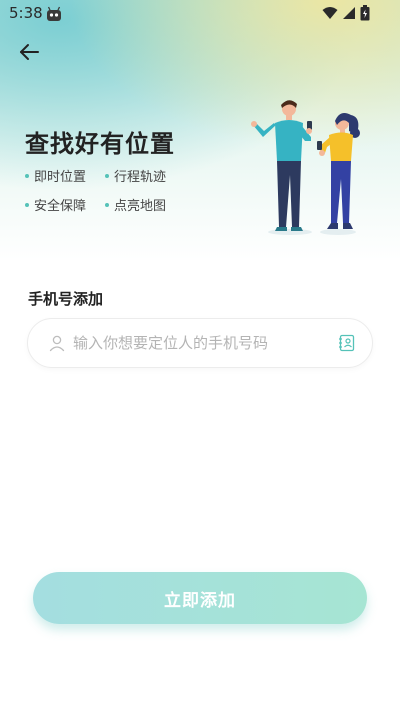 Image resolution: width=400 pixels, height=711 pixels. What do you see at coordinates (66, 299) in the screenshot?
I see `section-label: 手机号添加` at bounding box center [66, 299].